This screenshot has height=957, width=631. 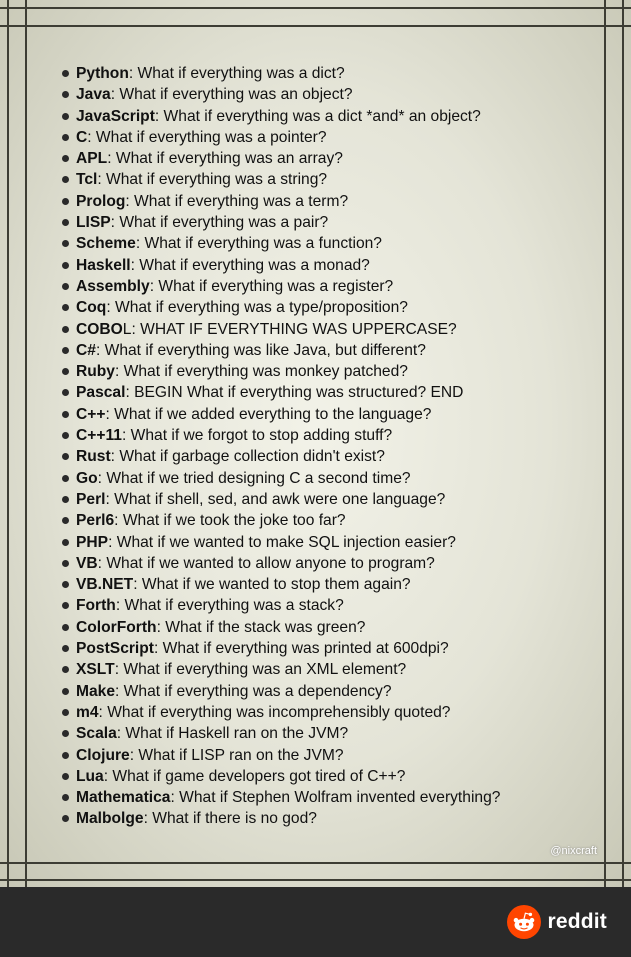 What do you see at coordinates (236, 73) in the screenshot?
I see `language-question: : What if everything was a dict?` at bounding box center [236, 73].